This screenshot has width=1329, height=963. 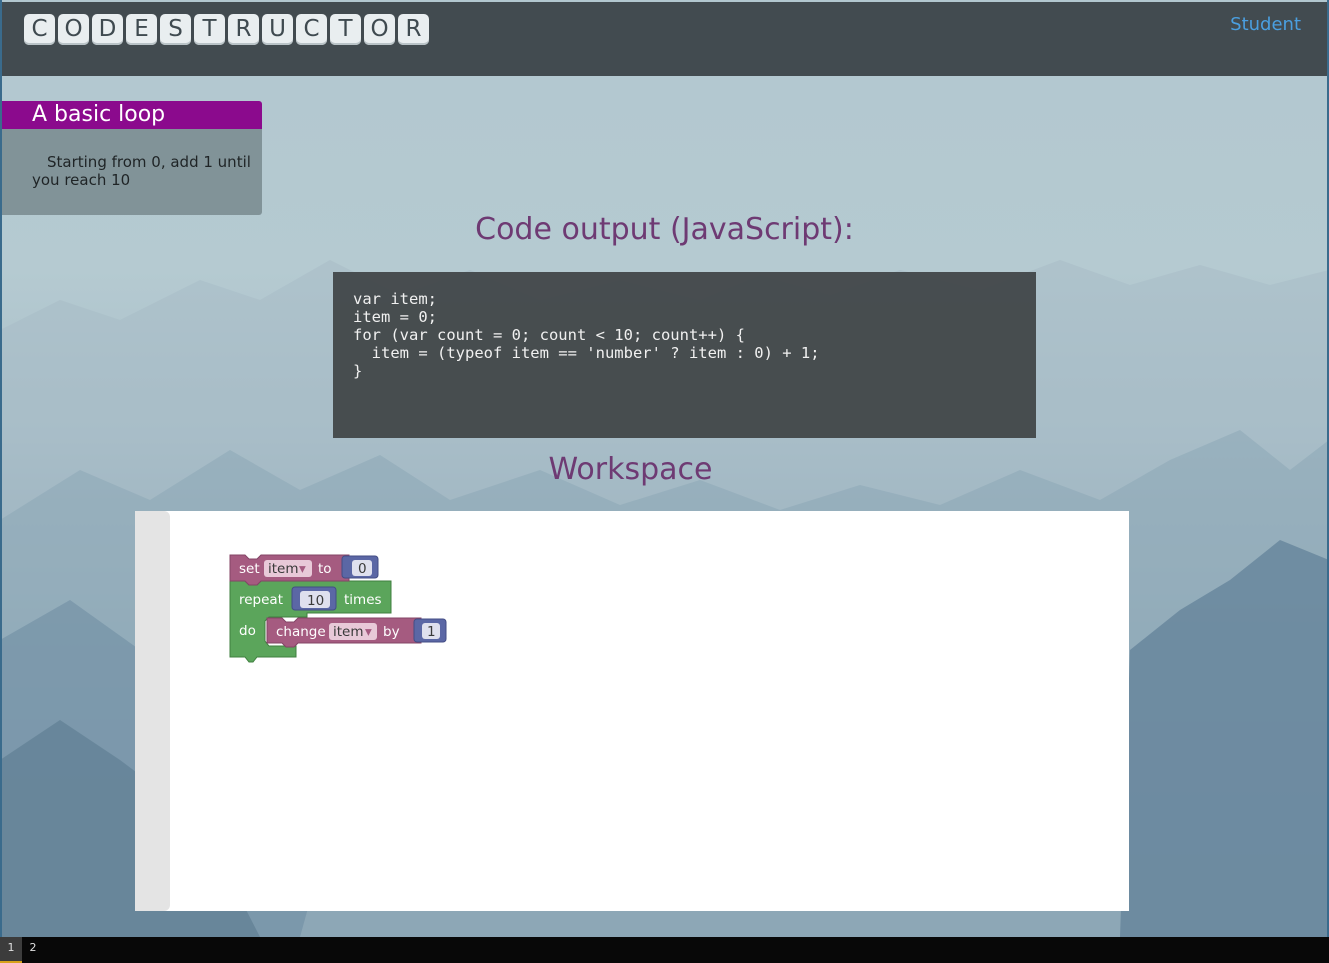 What do you see at coordinates (315, 601) in the screenshot?
I see `repeat-count-value: 10` at bounding box center [315, 601].